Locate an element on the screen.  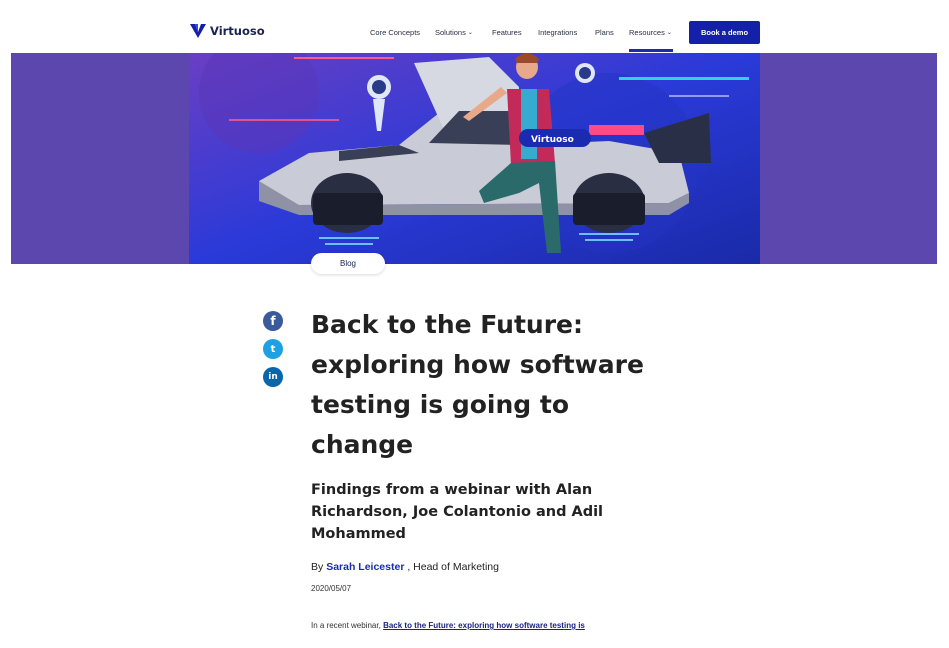
nav-label: Solutions is located at coordinates (450, 32).